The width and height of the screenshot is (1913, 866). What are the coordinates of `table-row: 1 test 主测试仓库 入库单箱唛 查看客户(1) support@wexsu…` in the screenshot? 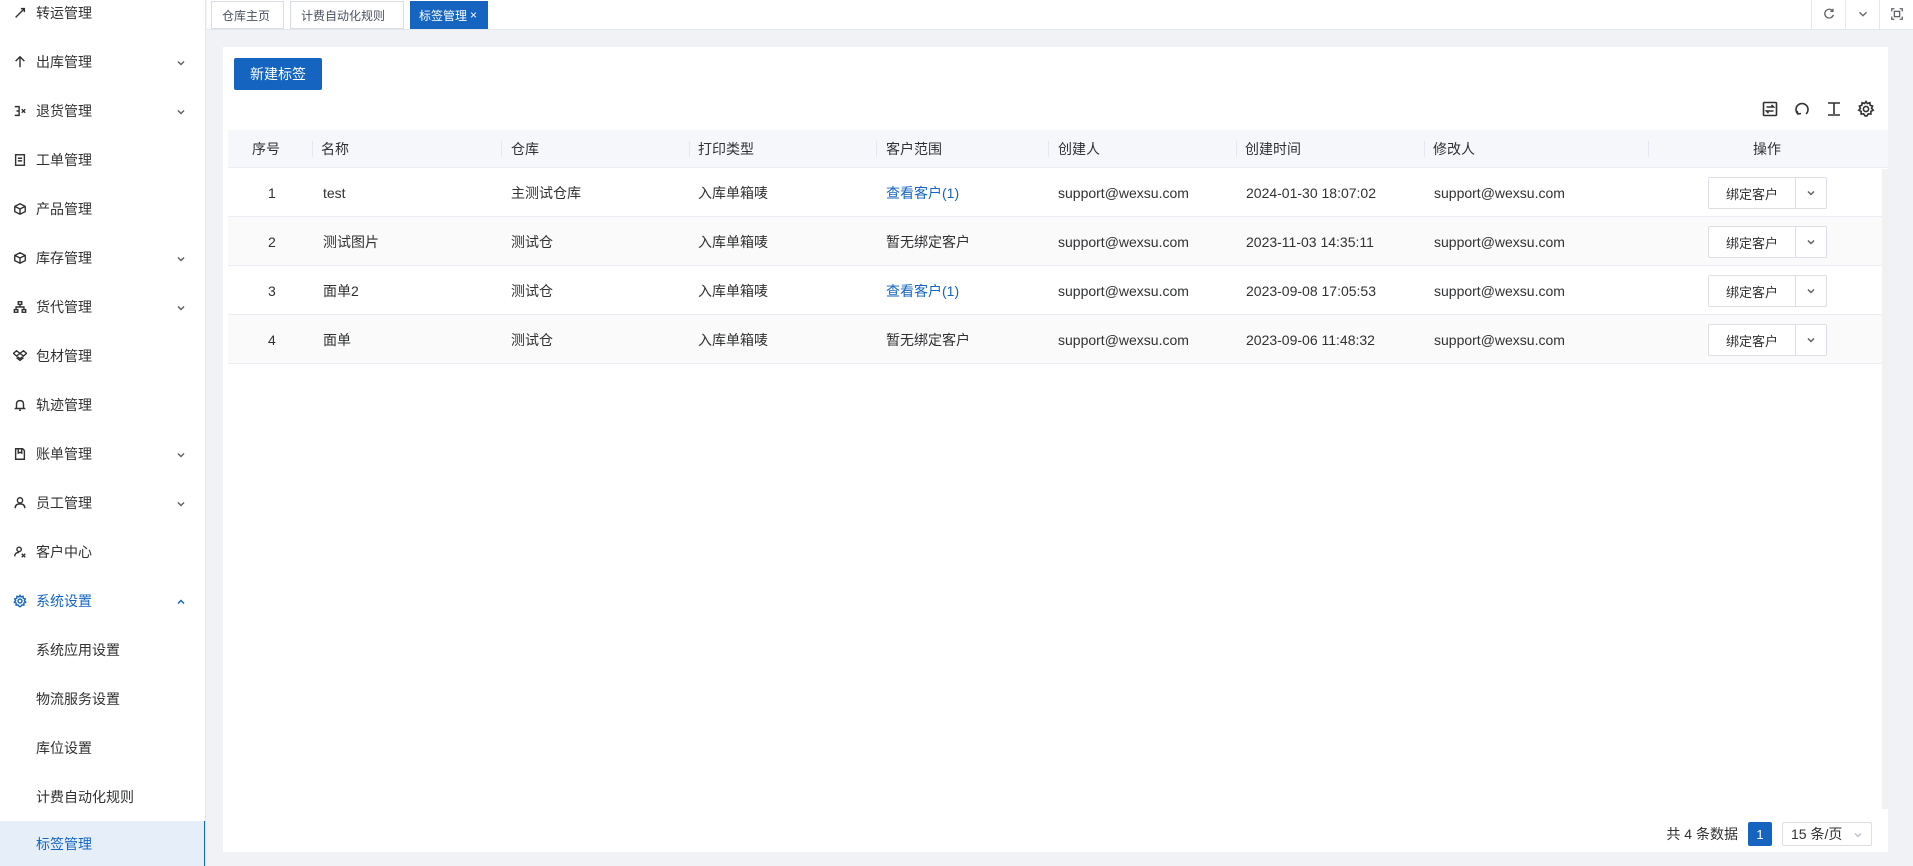 It's located at (1058, 192).